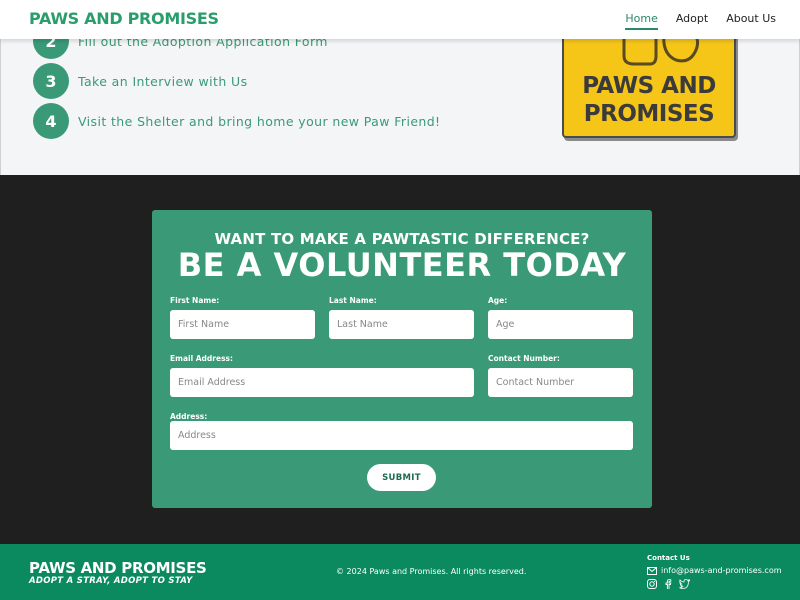  What do you see at coordinates (649, 114) in the screenshot?
I see `logo-line-2: PROMISES` at bounding box center [649, 114].